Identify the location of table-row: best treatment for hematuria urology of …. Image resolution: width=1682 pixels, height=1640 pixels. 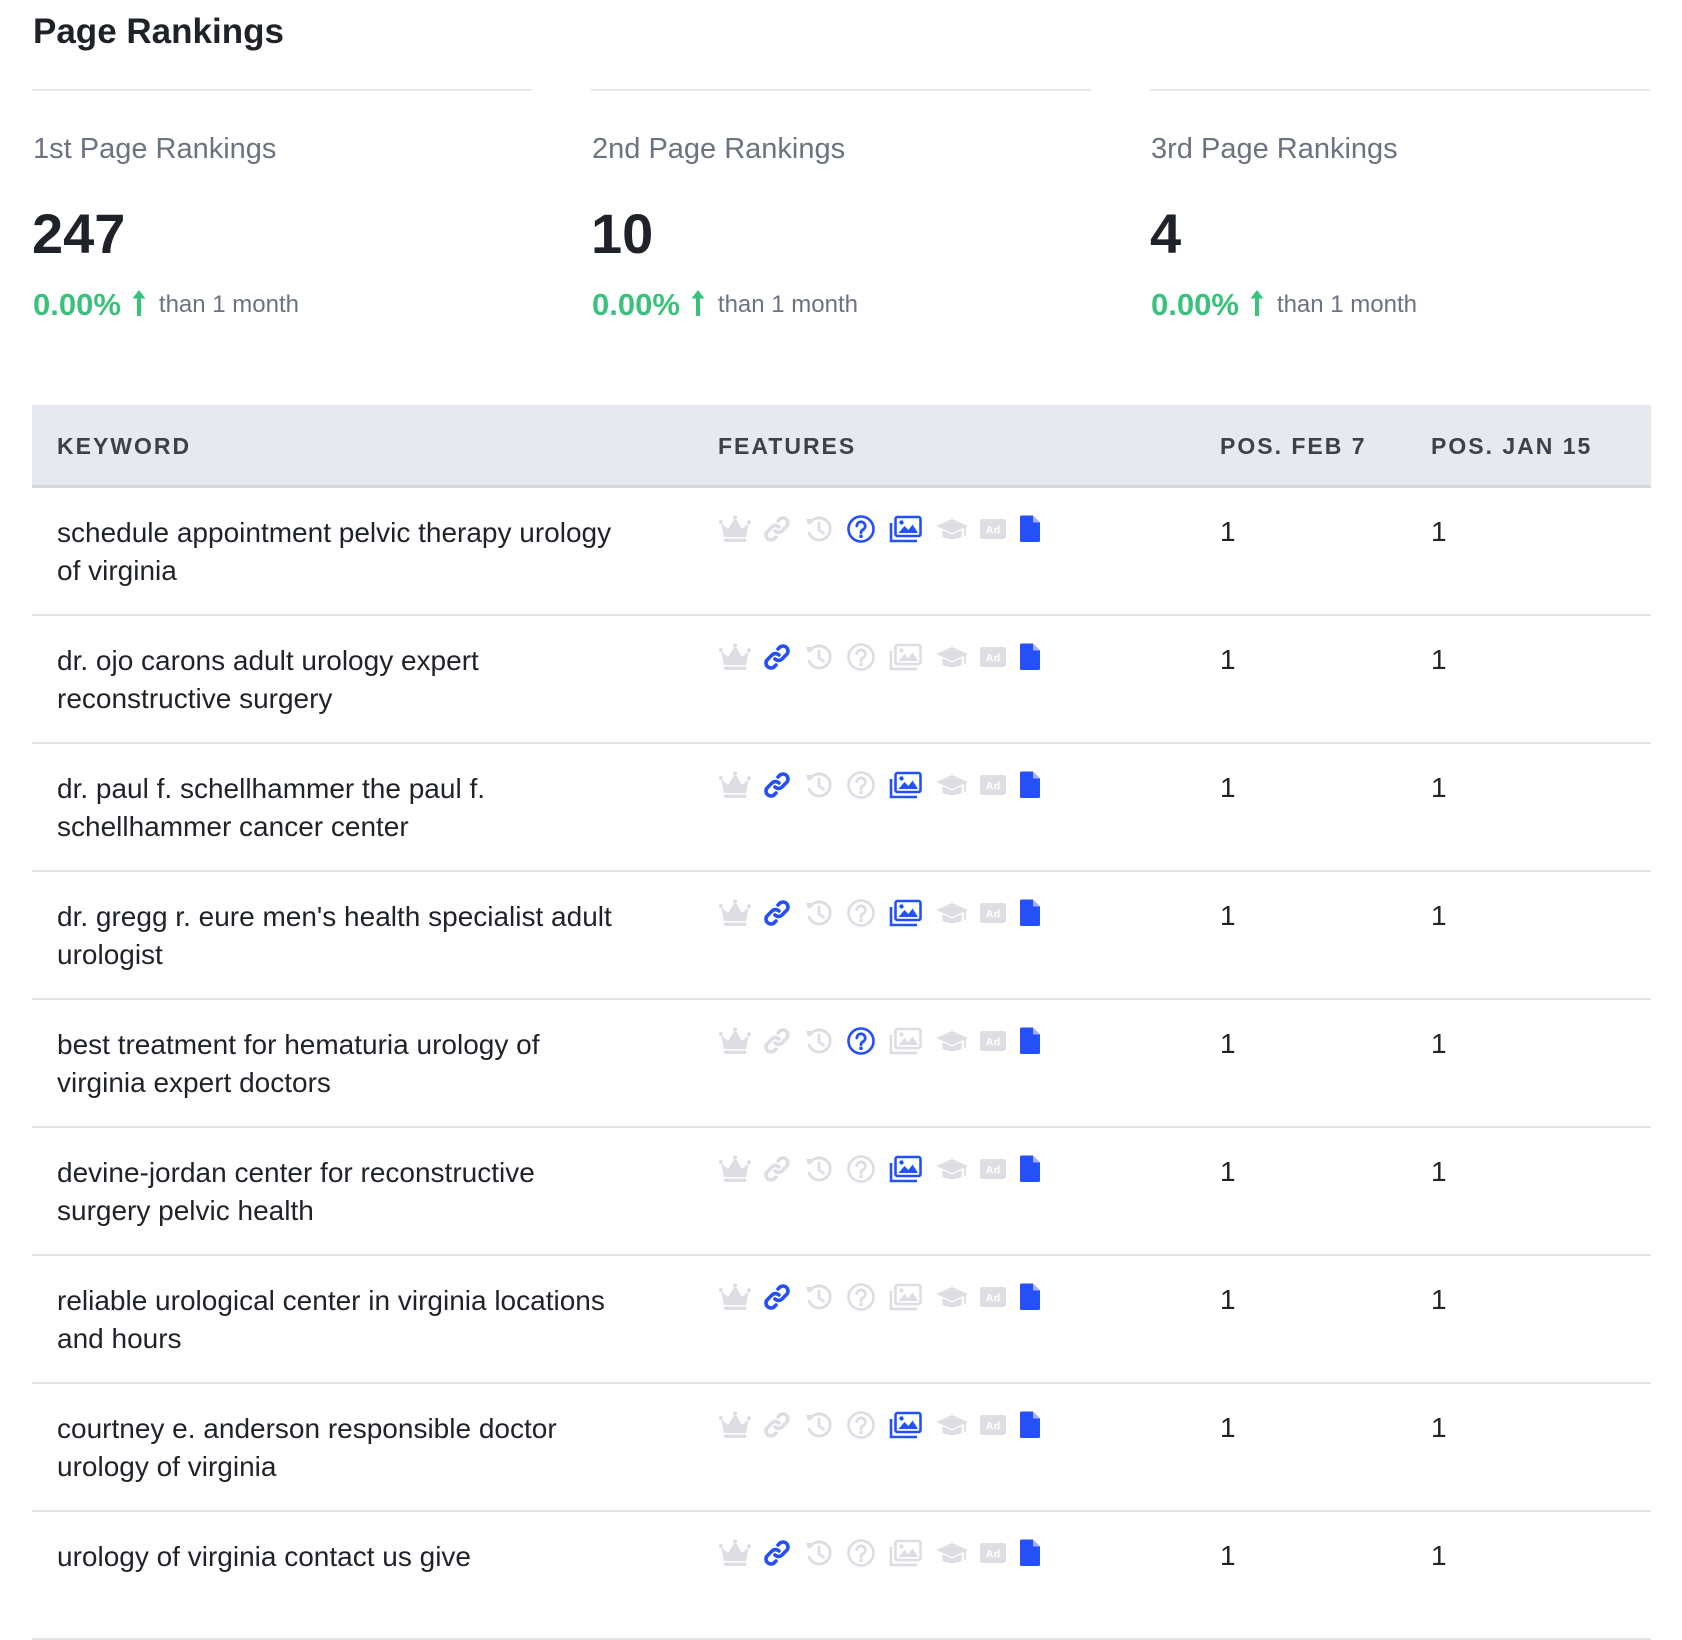
(841, 1064).